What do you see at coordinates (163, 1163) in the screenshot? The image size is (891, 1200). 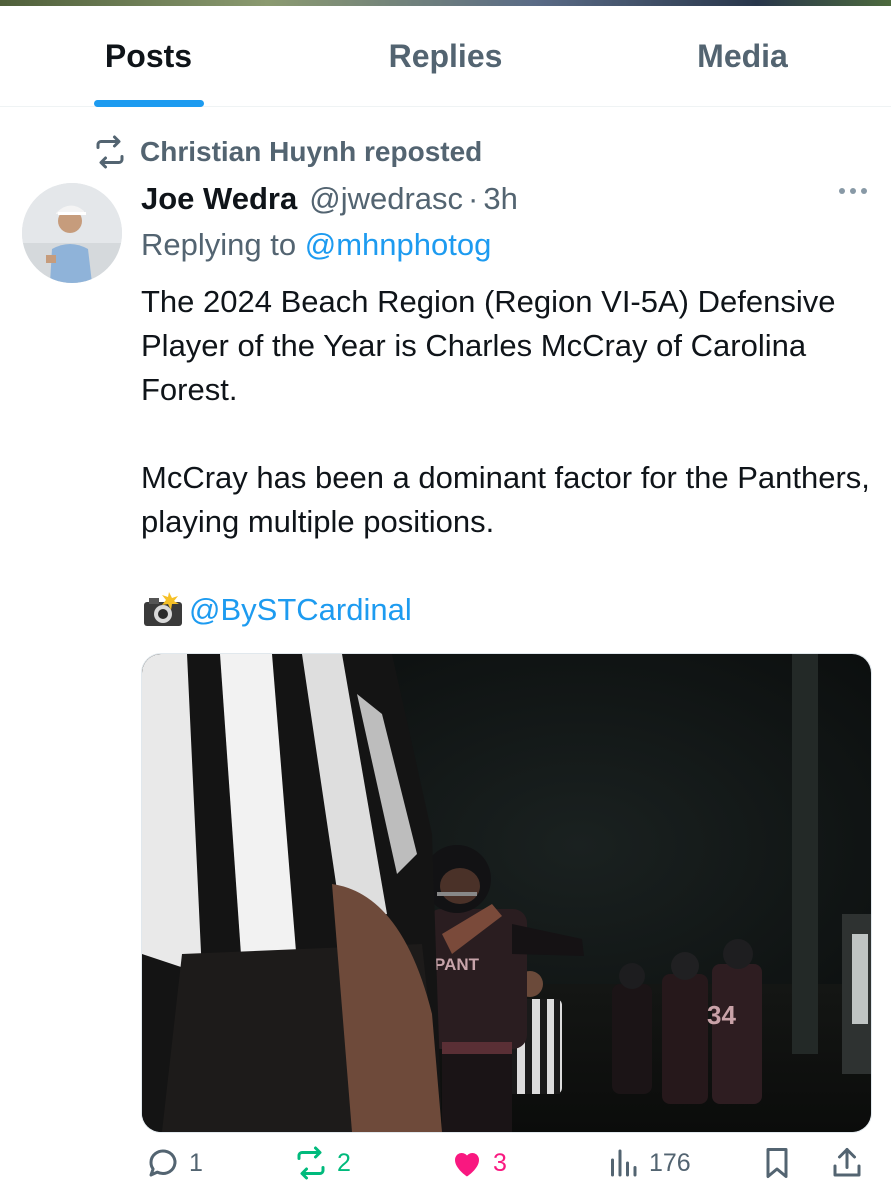 I see `reply-icon` at bounding box center [163, 1163].